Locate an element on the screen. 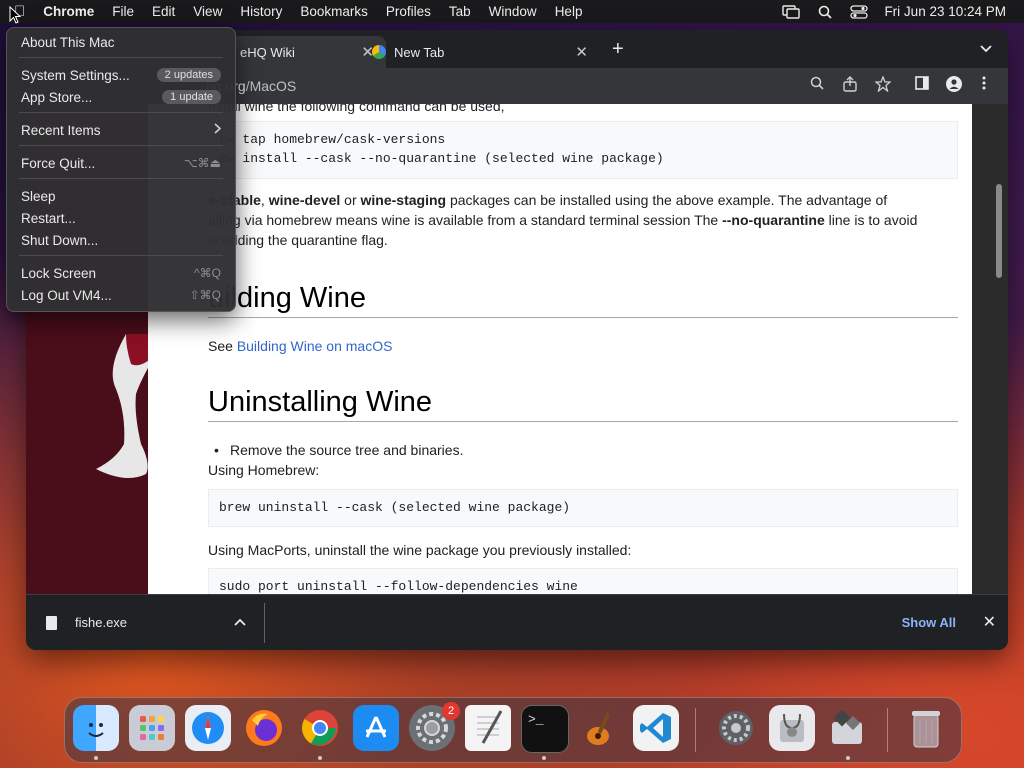  wine-glass-logo is located at coordinates (126, 406).